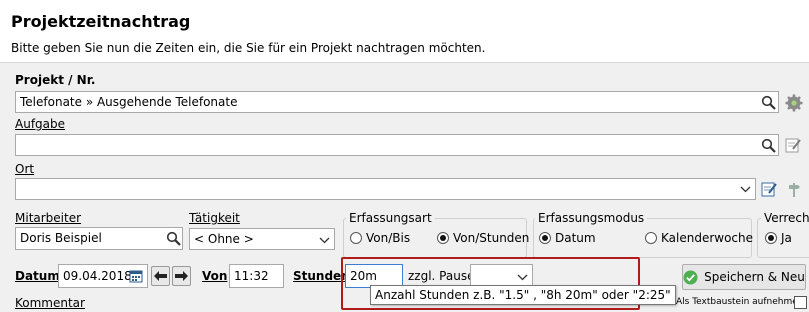 The width and height of the screenshot is (809, 312). Describe the element at coordinates (25, 169) in the screenshot. I see `ort-label: Ort` at that location.